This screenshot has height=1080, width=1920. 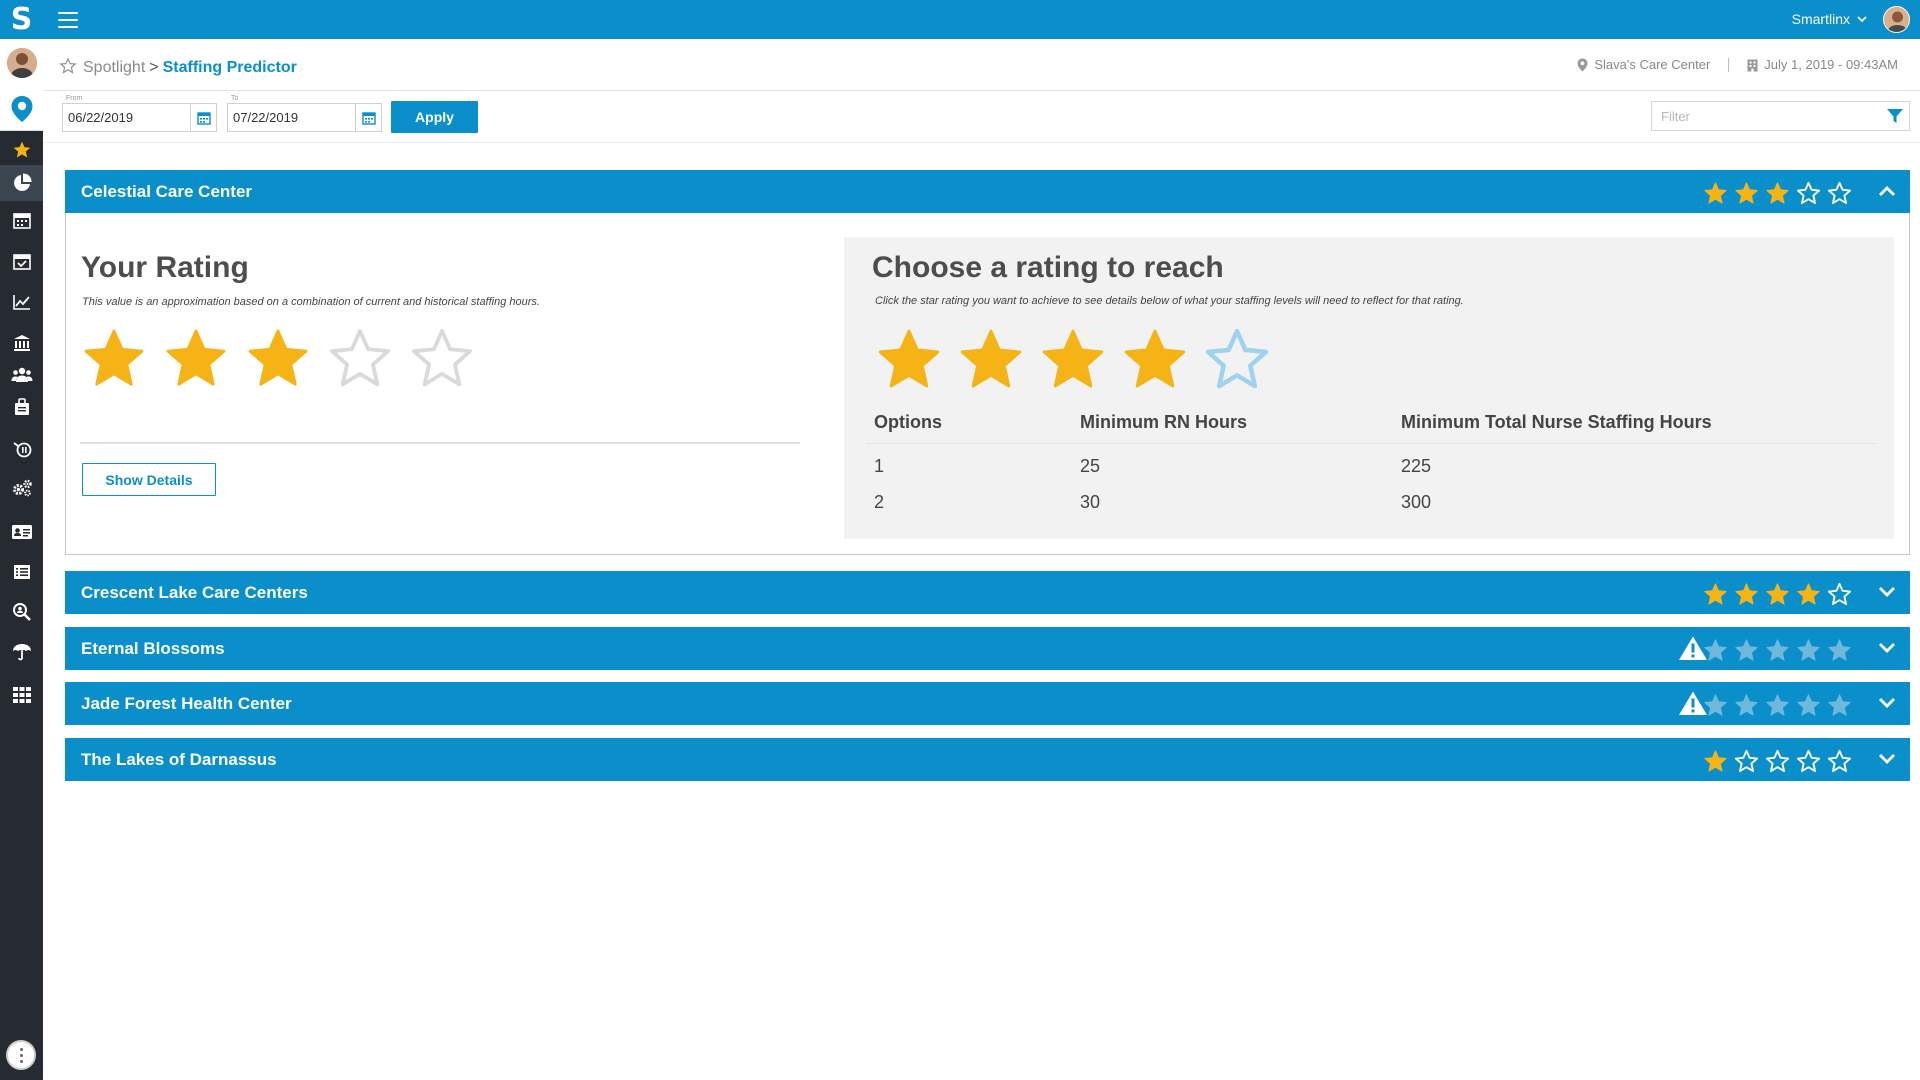 What do you see at coordinates (1090, 466) in the screenshot?
I see `min-rn-hours: 25` at bounding box center [1090, 466].